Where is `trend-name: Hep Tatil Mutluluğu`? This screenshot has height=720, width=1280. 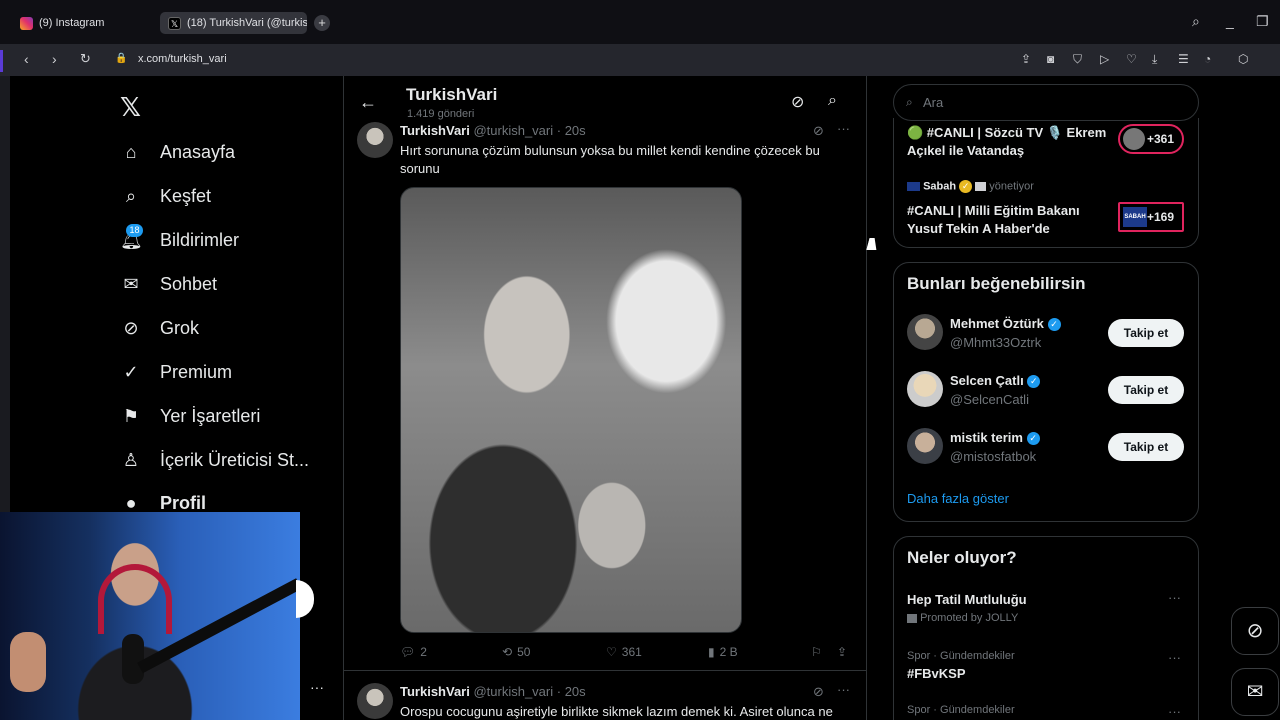 trend-name: Hep Tatil Mutluluğu is located at coordinates (967, 599).